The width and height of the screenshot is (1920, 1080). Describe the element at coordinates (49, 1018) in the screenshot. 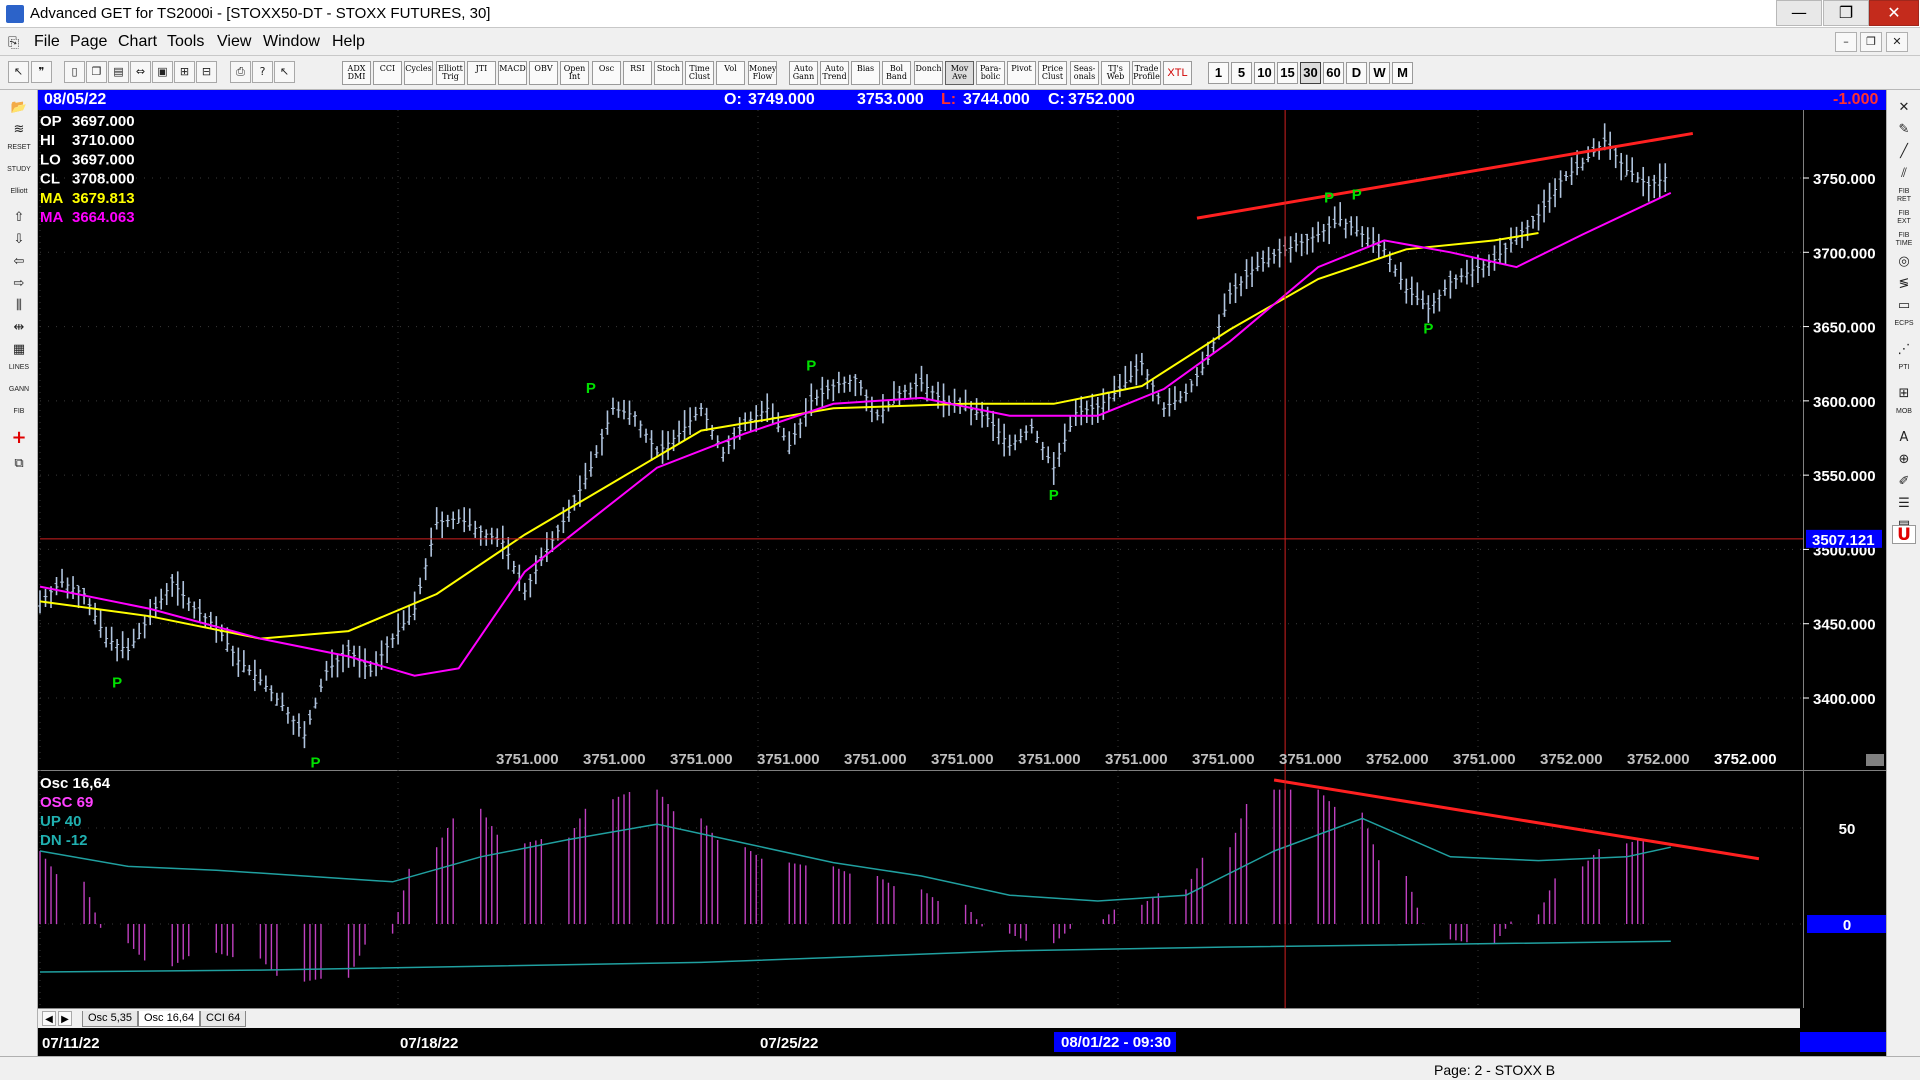

I see `tab-scroll-left-icon: ◀` at that location.